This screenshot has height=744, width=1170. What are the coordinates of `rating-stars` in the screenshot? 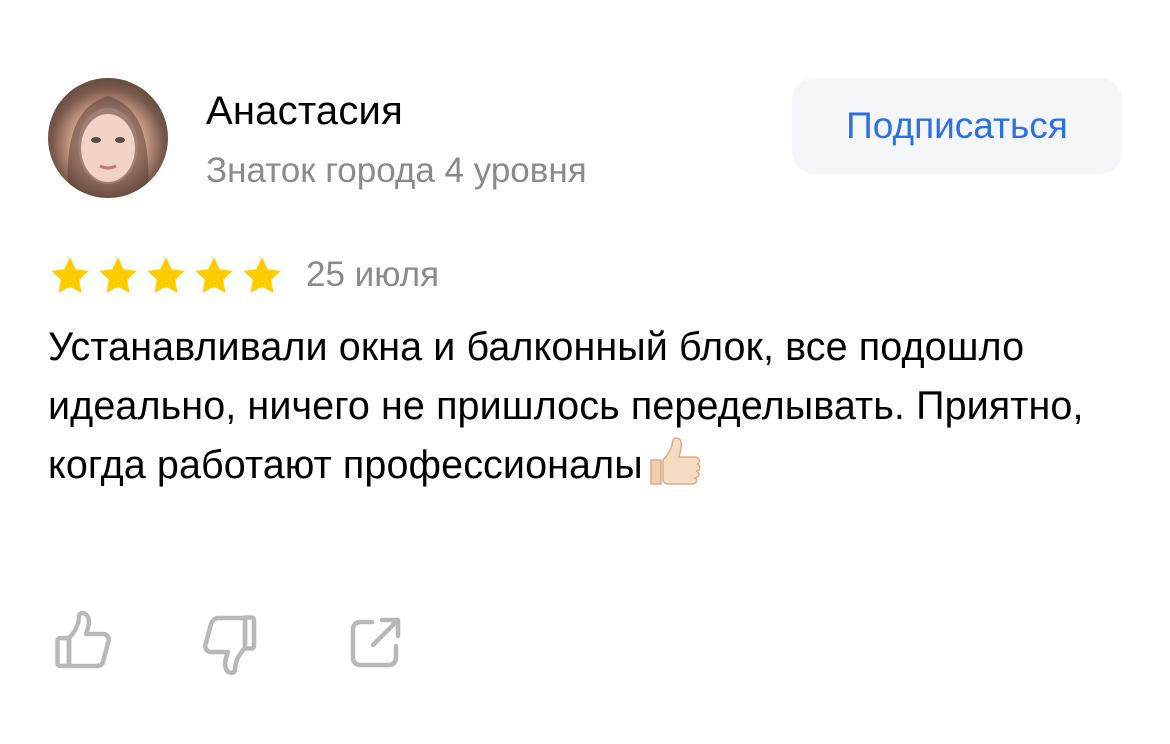 It's located at (166, 276).